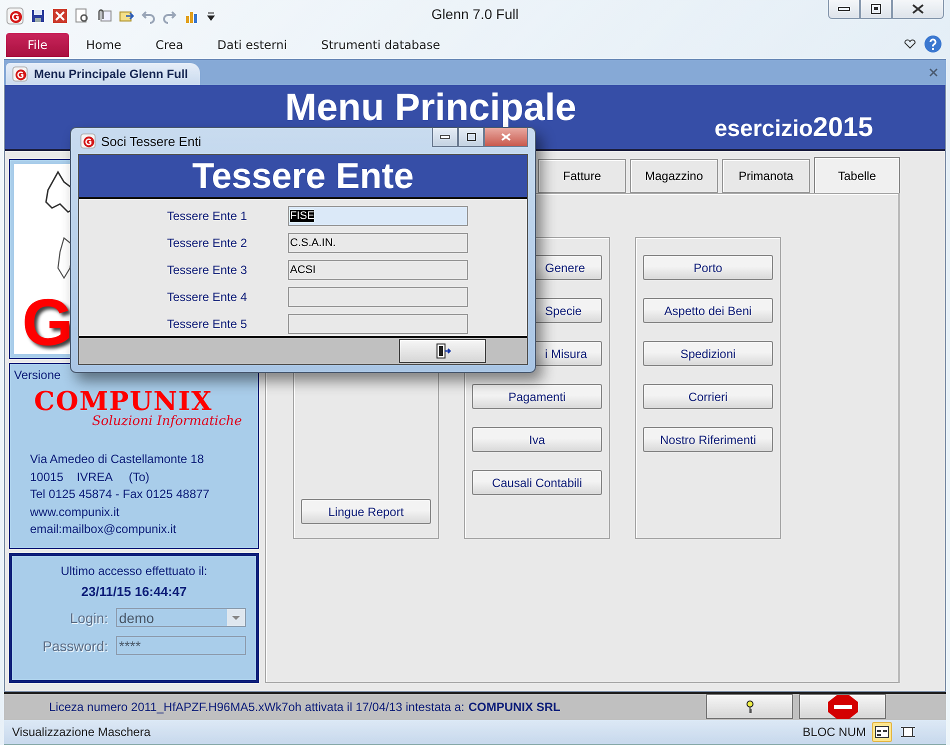 Image resolution: width=950 pixels, height=745 pixels. I want to click on section-tab: Fatture, so click(582, 176).